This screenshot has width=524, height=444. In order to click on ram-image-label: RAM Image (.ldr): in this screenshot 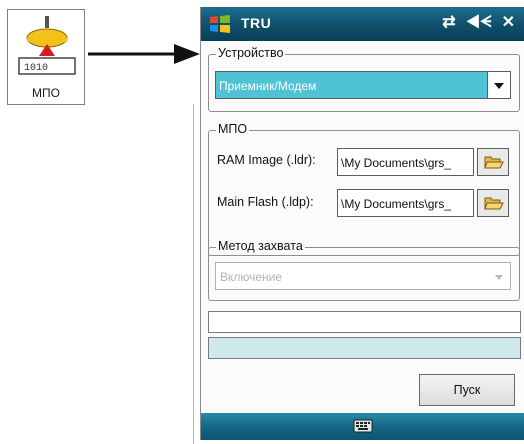, I will do `click(266, 160)`.